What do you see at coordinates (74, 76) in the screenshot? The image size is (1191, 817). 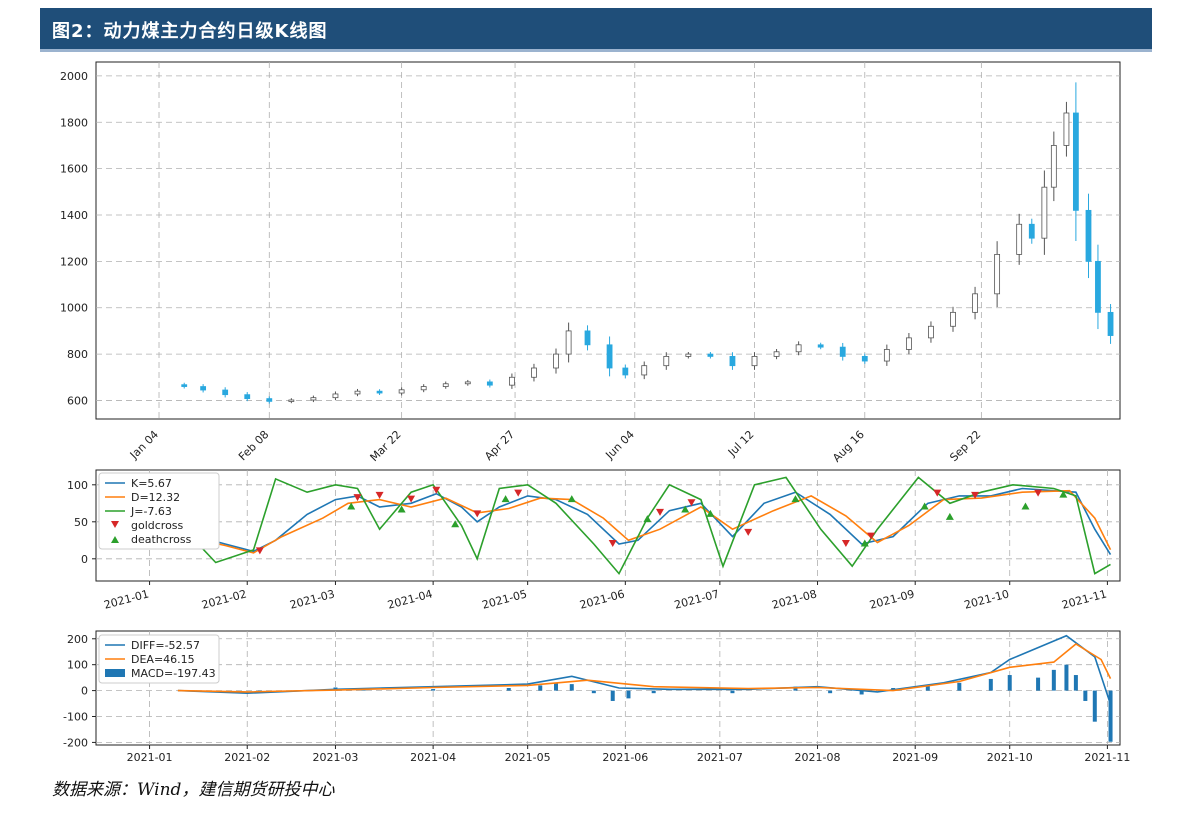 I see `price-ytick-label-7: 2000` at bounding box center [74, 76].